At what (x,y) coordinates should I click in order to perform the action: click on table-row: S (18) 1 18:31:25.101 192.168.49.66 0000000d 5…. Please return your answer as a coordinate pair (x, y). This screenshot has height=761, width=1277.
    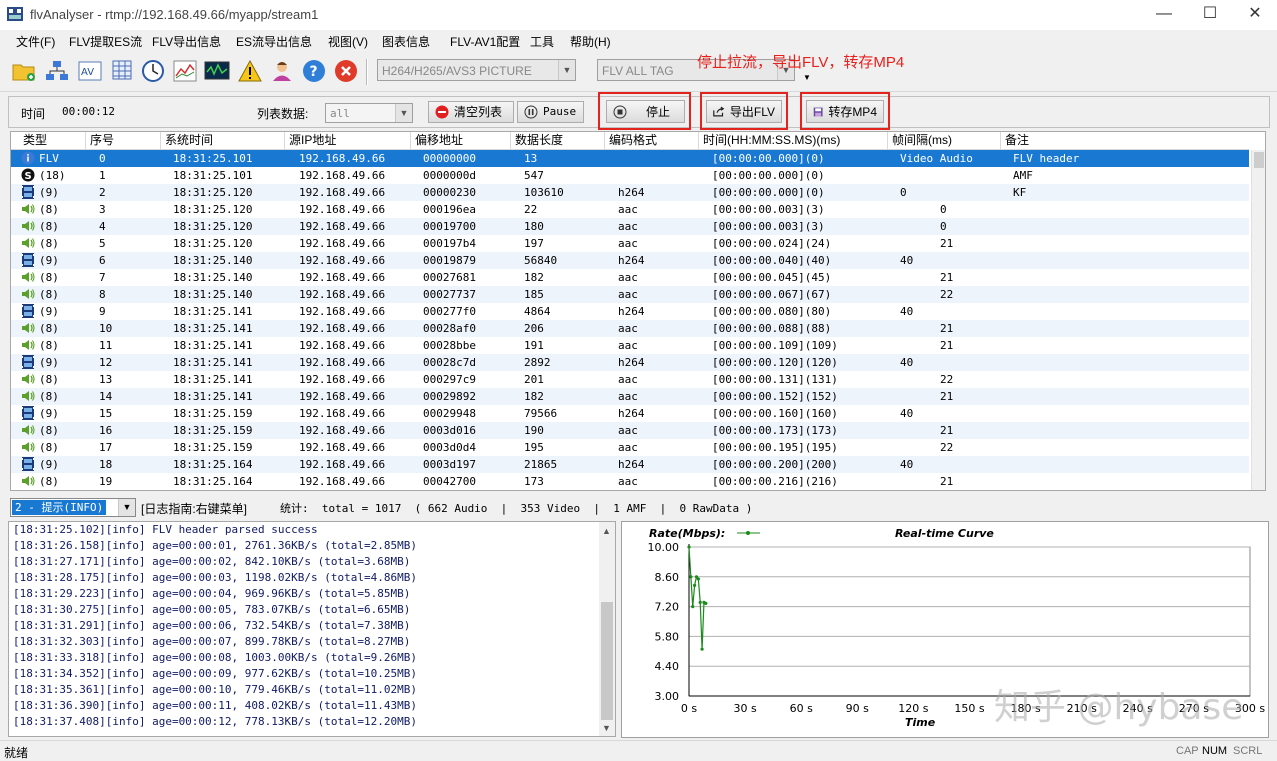
    Looking at the image, I should click on (630, 175).